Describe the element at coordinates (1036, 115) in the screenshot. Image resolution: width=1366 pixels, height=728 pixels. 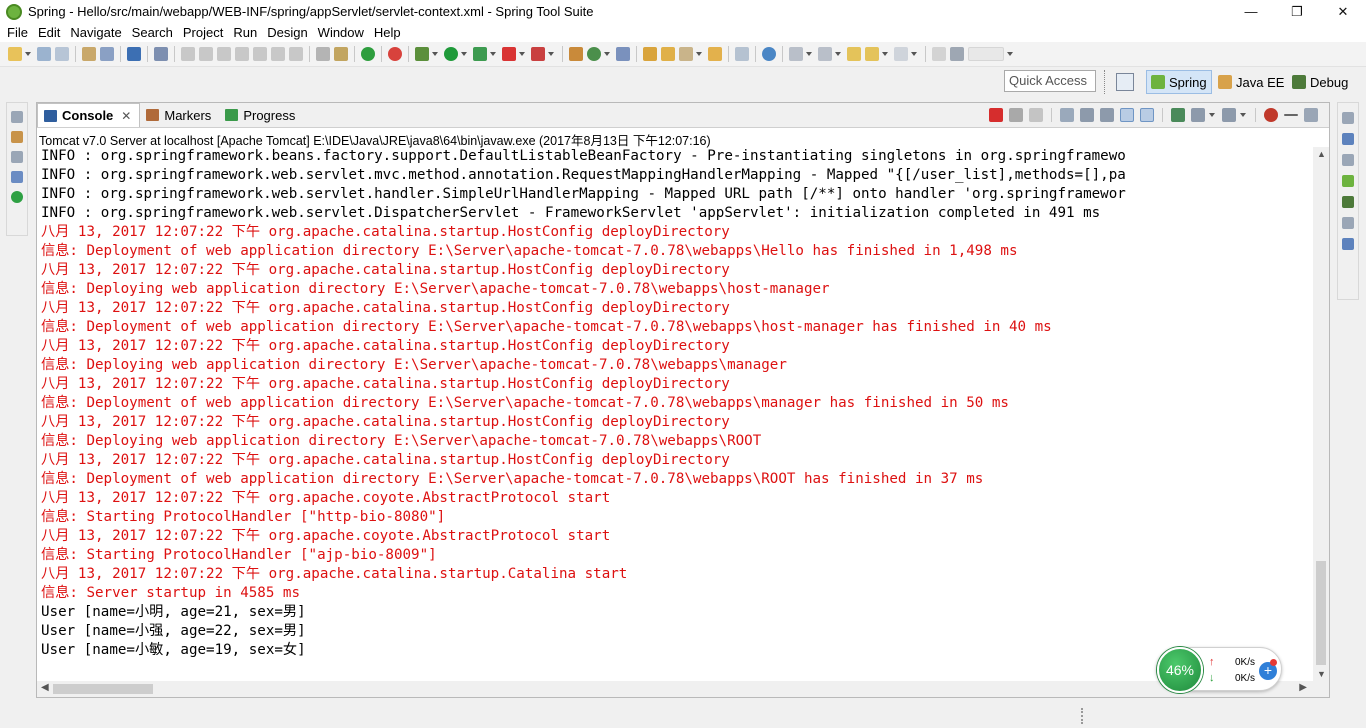
I see `remove-all-terminated-icon` at that location.